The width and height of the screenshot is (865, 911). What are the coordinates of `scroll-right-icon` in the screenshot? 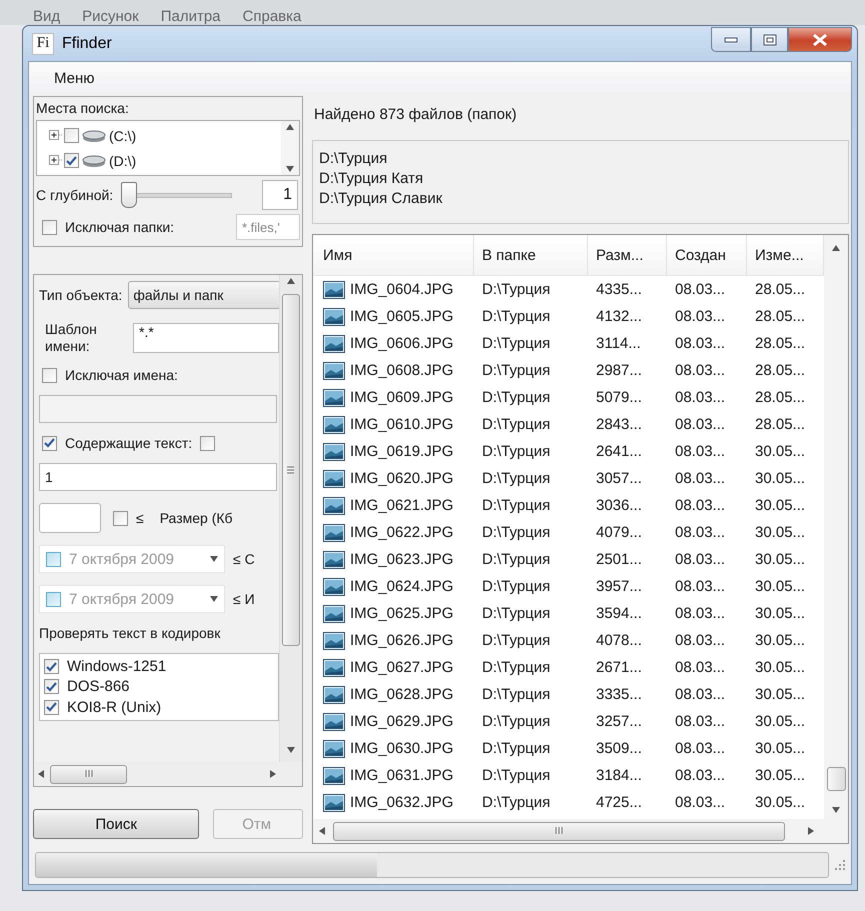 It's located at (273, 774).